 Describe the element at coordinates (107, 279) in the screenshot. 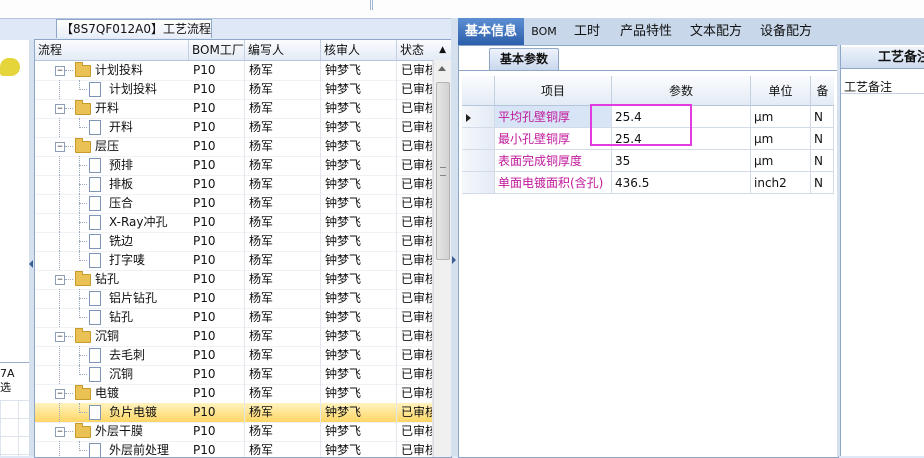

I see `tree-node-label: 钻孔` at that location.